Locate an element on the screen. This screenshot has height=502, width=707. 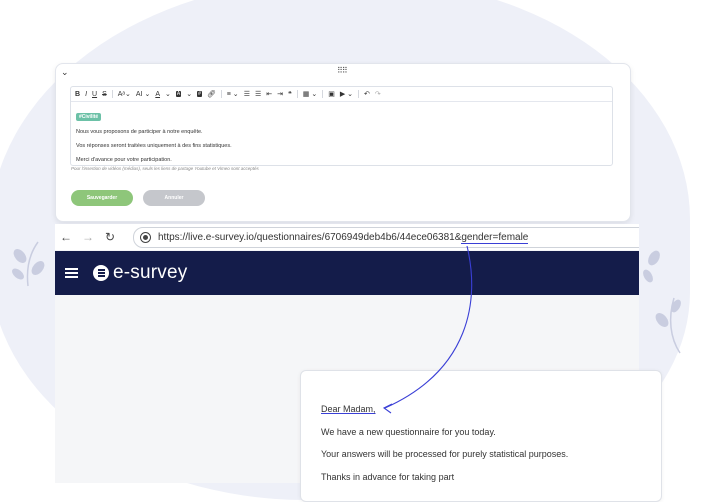
save-button: Sauvegarder is located at coordinates (102, 198).